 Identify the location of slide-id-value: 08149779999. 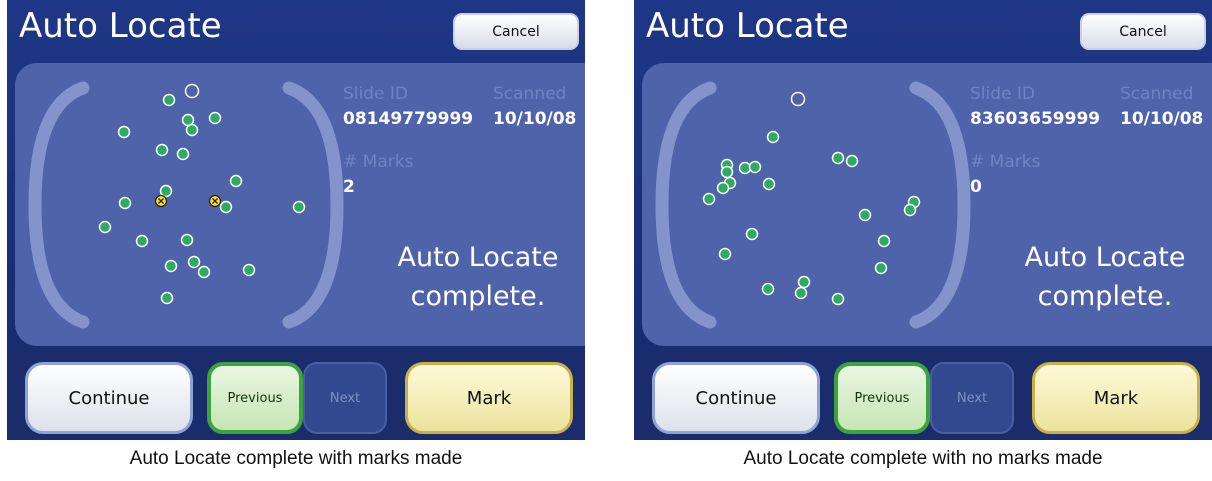
(408, 119).